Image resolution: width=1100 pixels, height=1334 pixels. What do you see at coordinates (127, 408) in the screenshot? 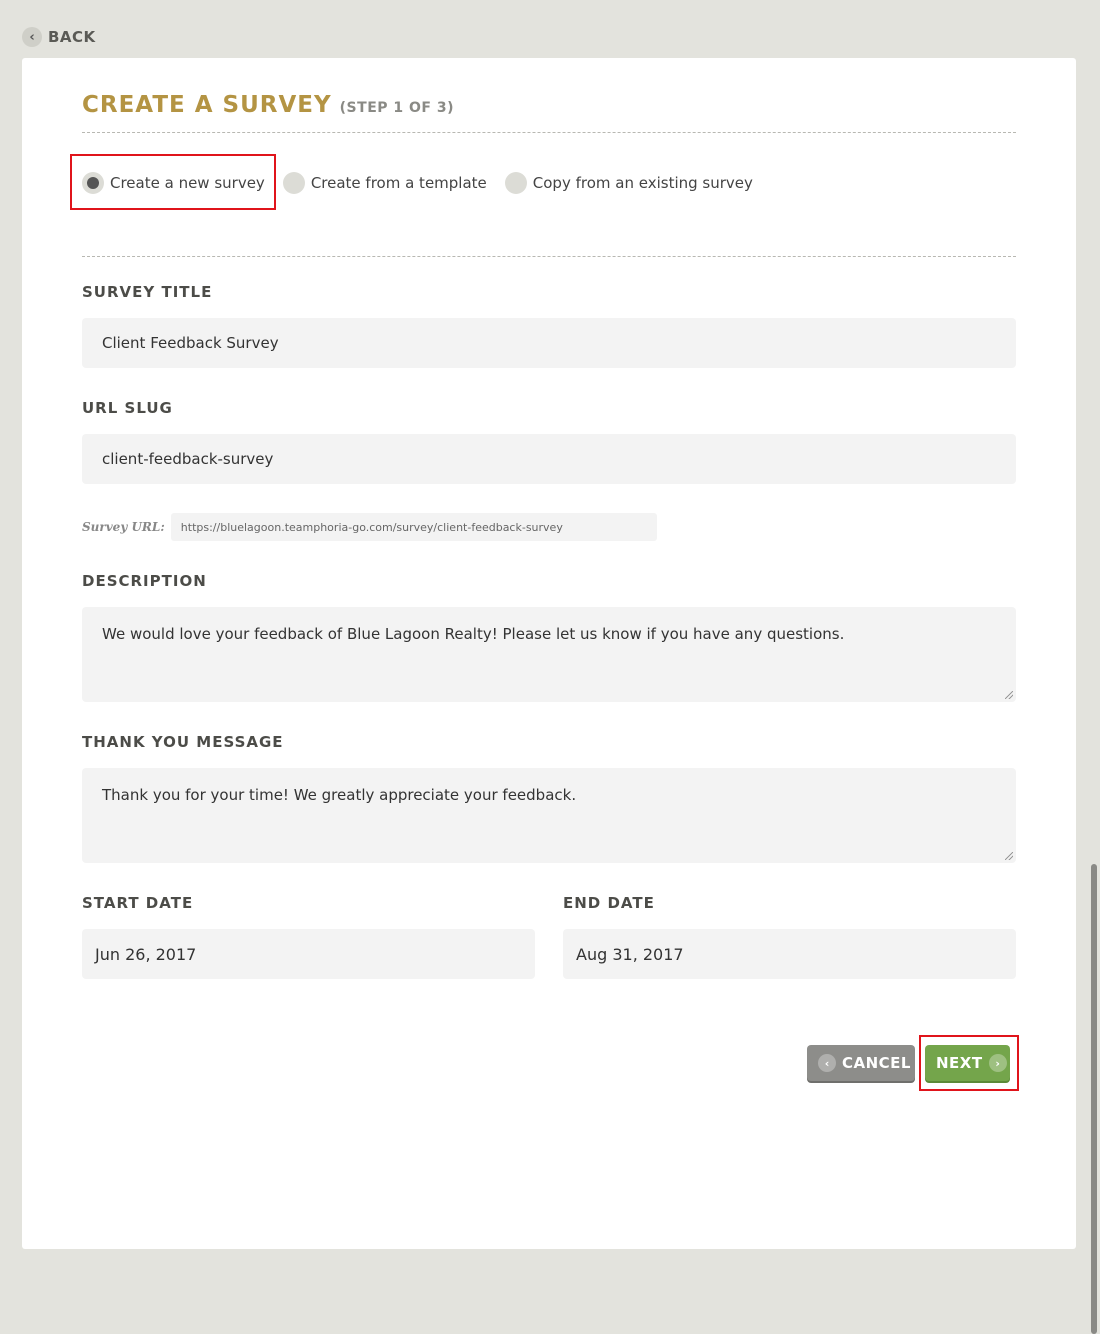
I see `url-slug-label: URL SLUG` at bounding box center [127, 408].